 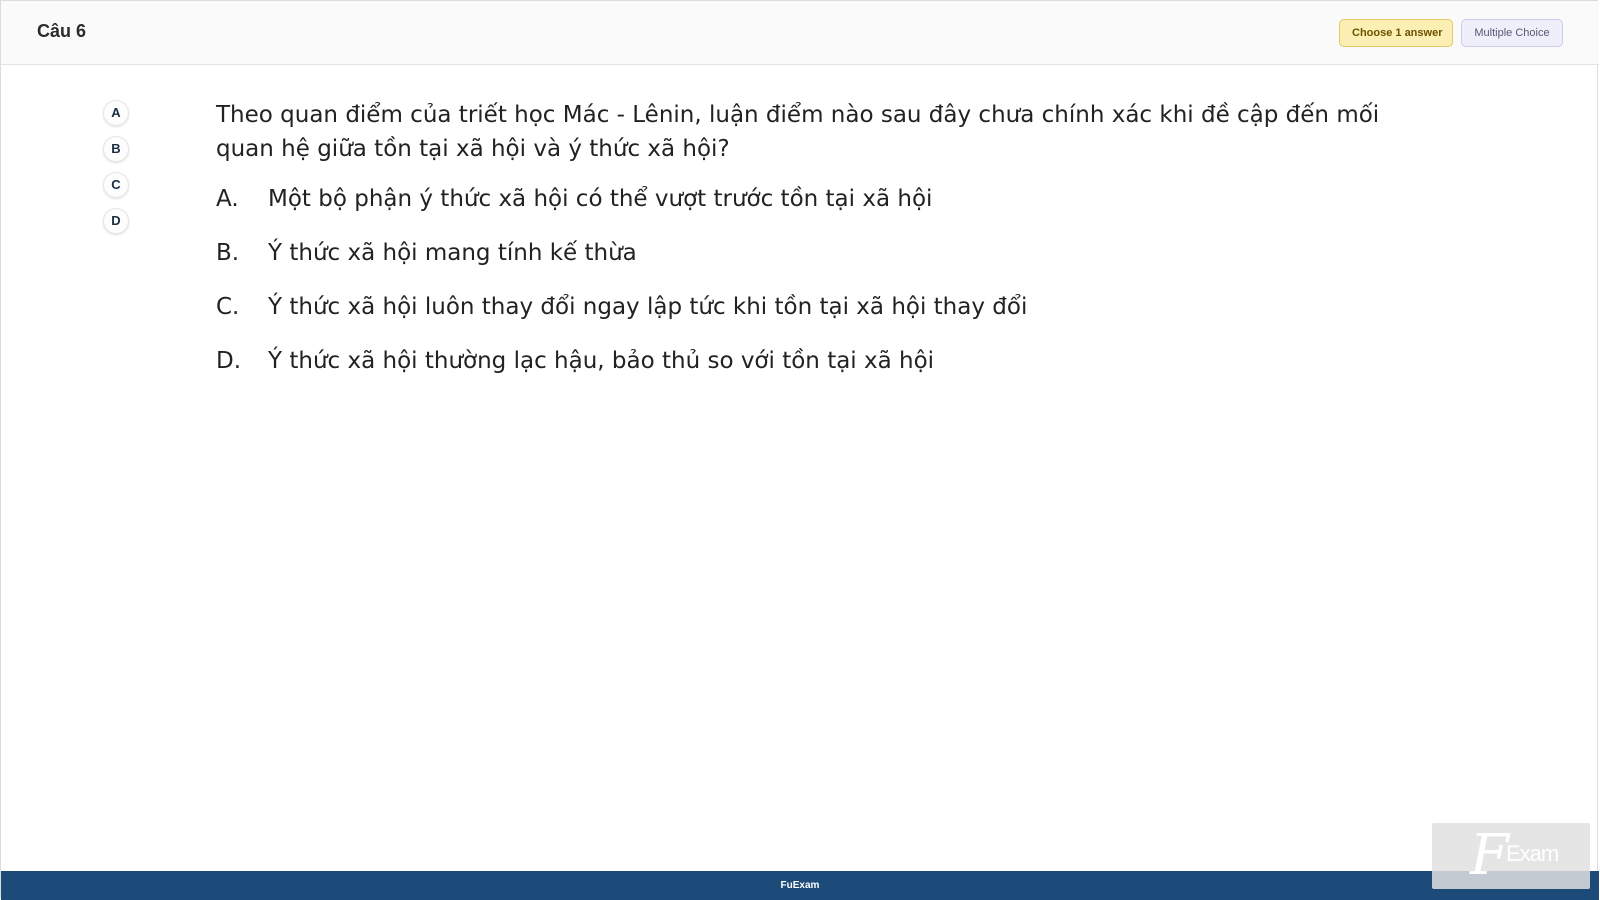 What do you see at coordinates (227, 199) in the screenshot?
I see `answer-letter: A.` at bounding box center [227, 199].